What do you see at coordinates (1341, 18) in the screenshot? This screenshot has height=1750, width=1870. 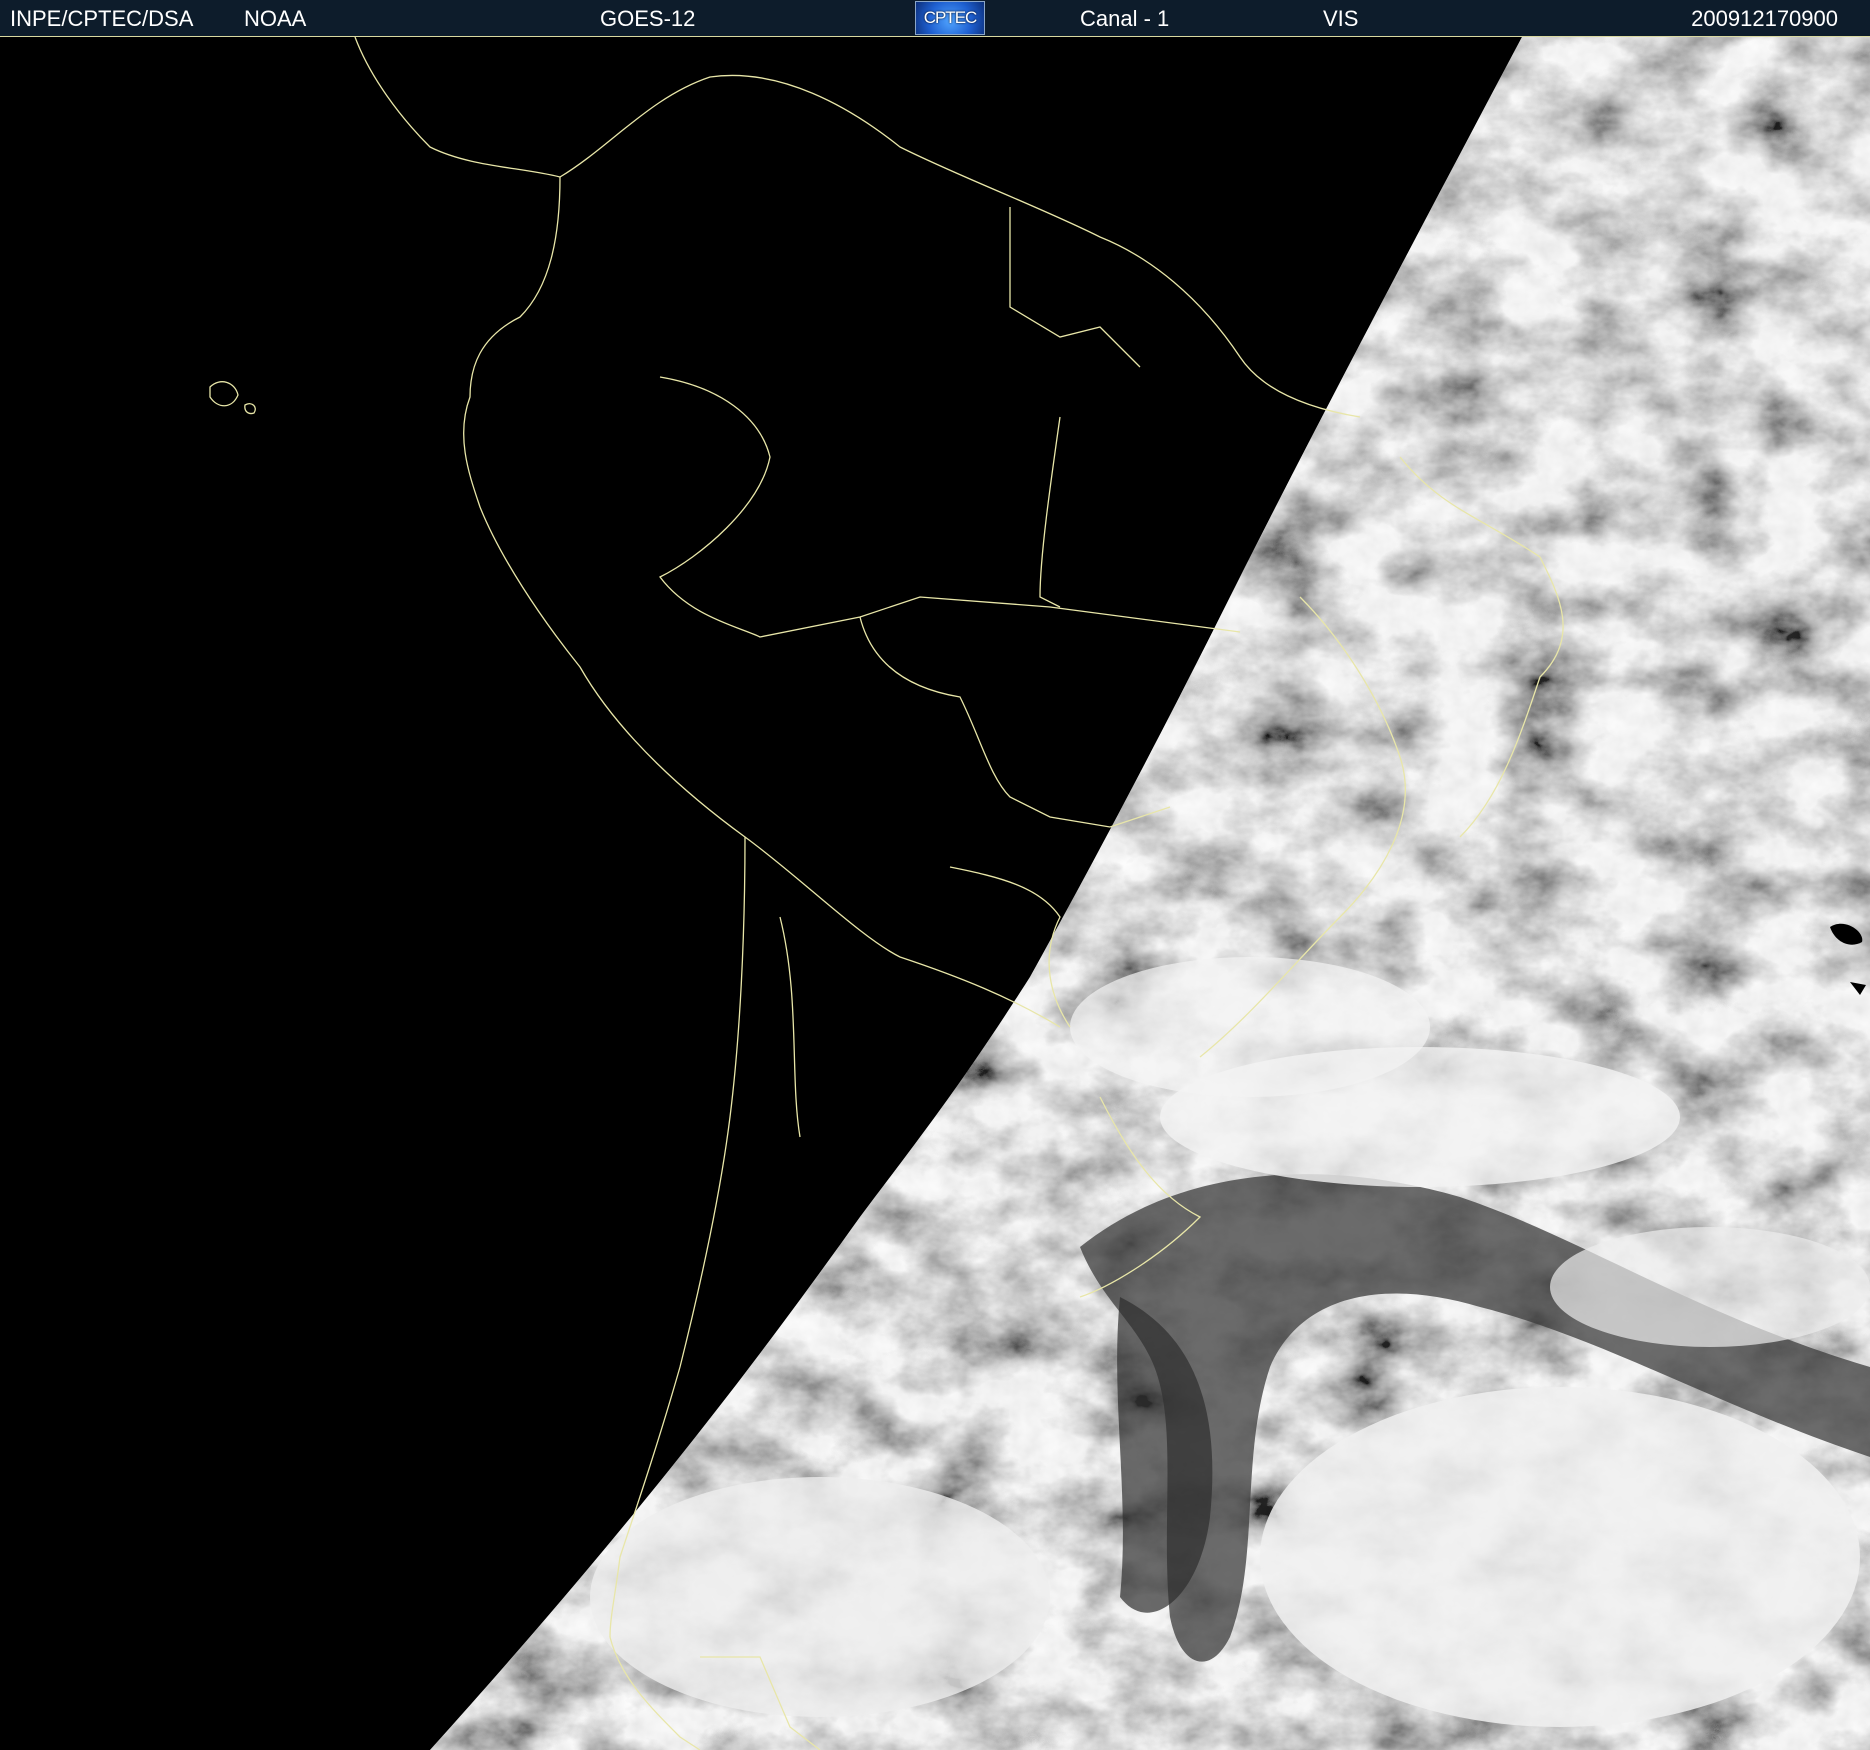 I see `band-label: VIS` at bounding box center [1341, 18].